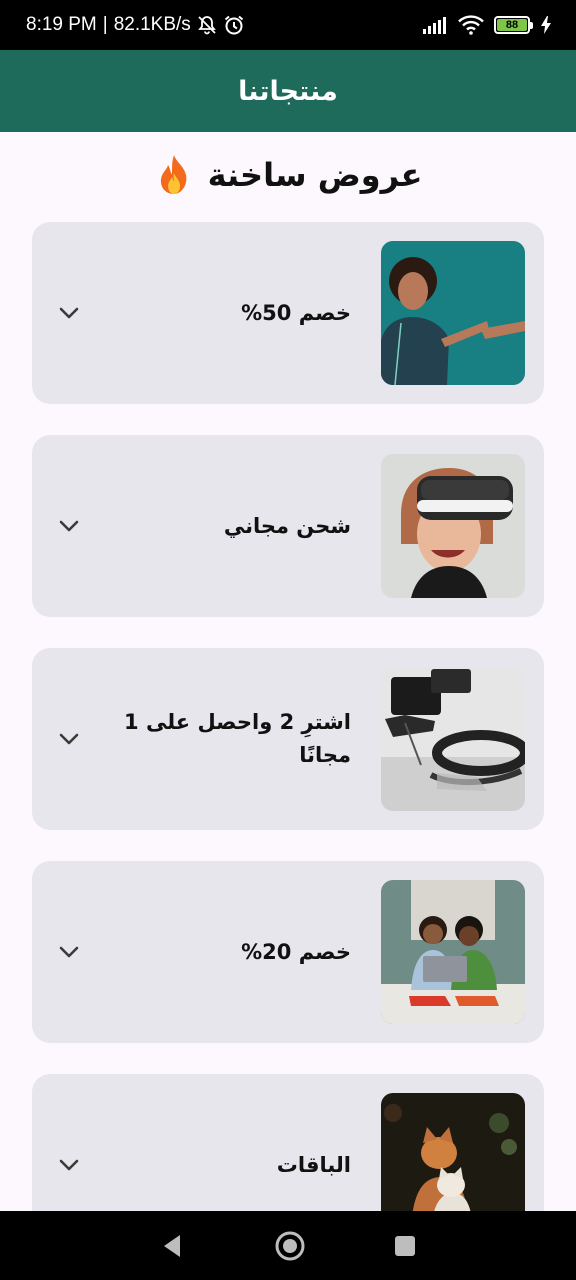  Describe the element at coordinates (453, 952) in the screenshot. I see `offer-thumbnail-couple-laptop` at that location.